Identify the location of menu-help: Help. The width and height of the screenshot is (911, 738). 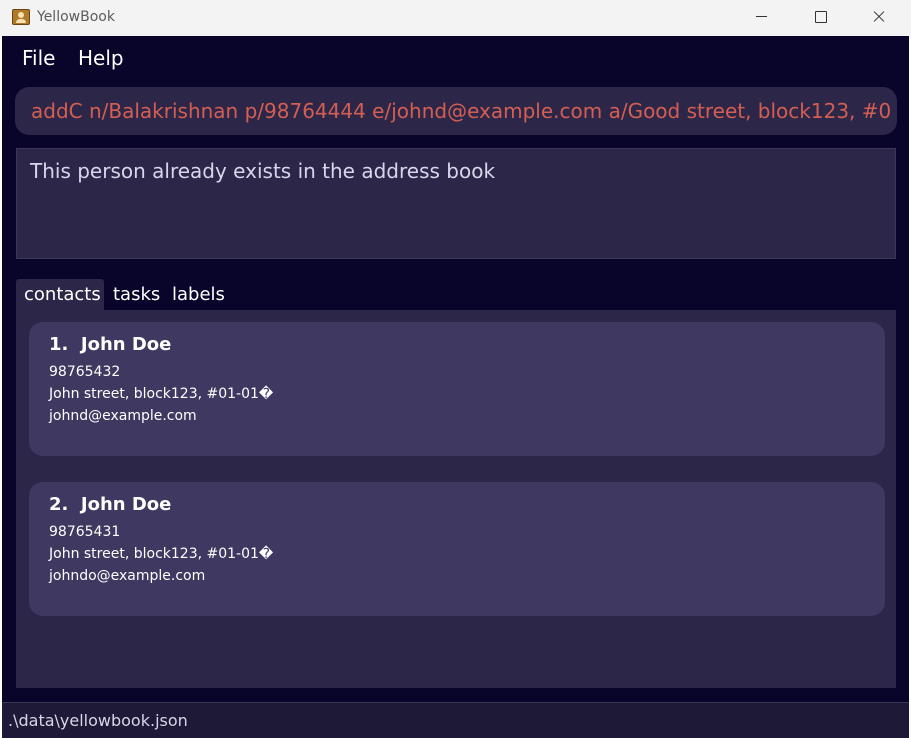
(101, 58).